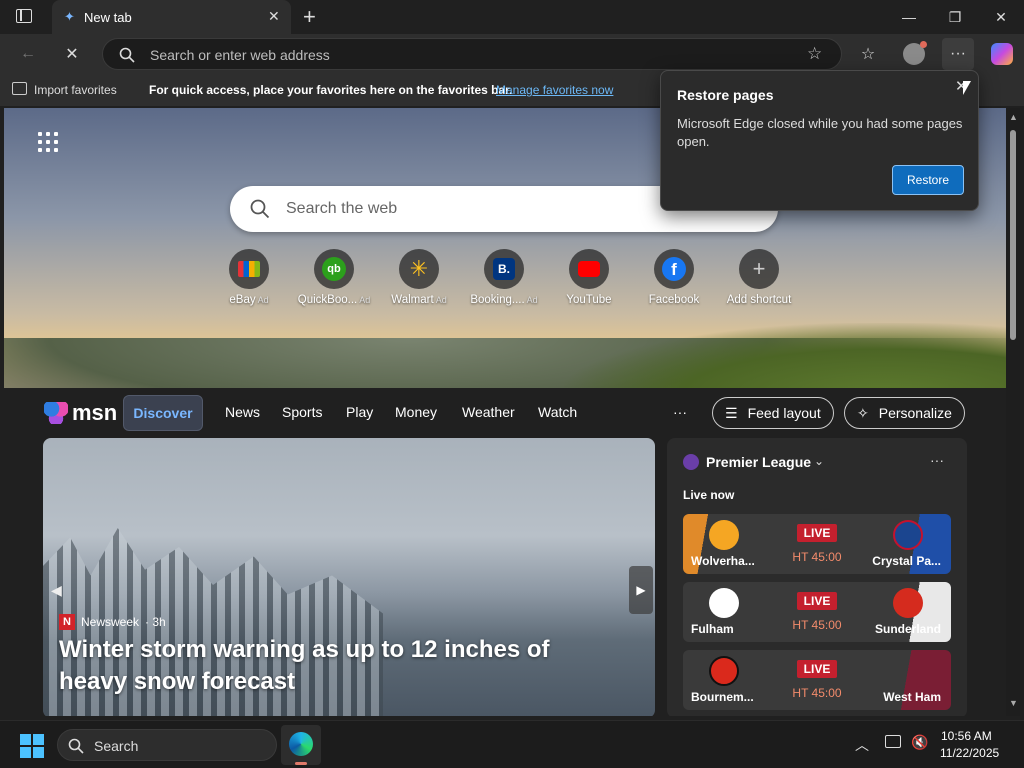  I want to click on shortcut-label: eBay, so click(242, 300).